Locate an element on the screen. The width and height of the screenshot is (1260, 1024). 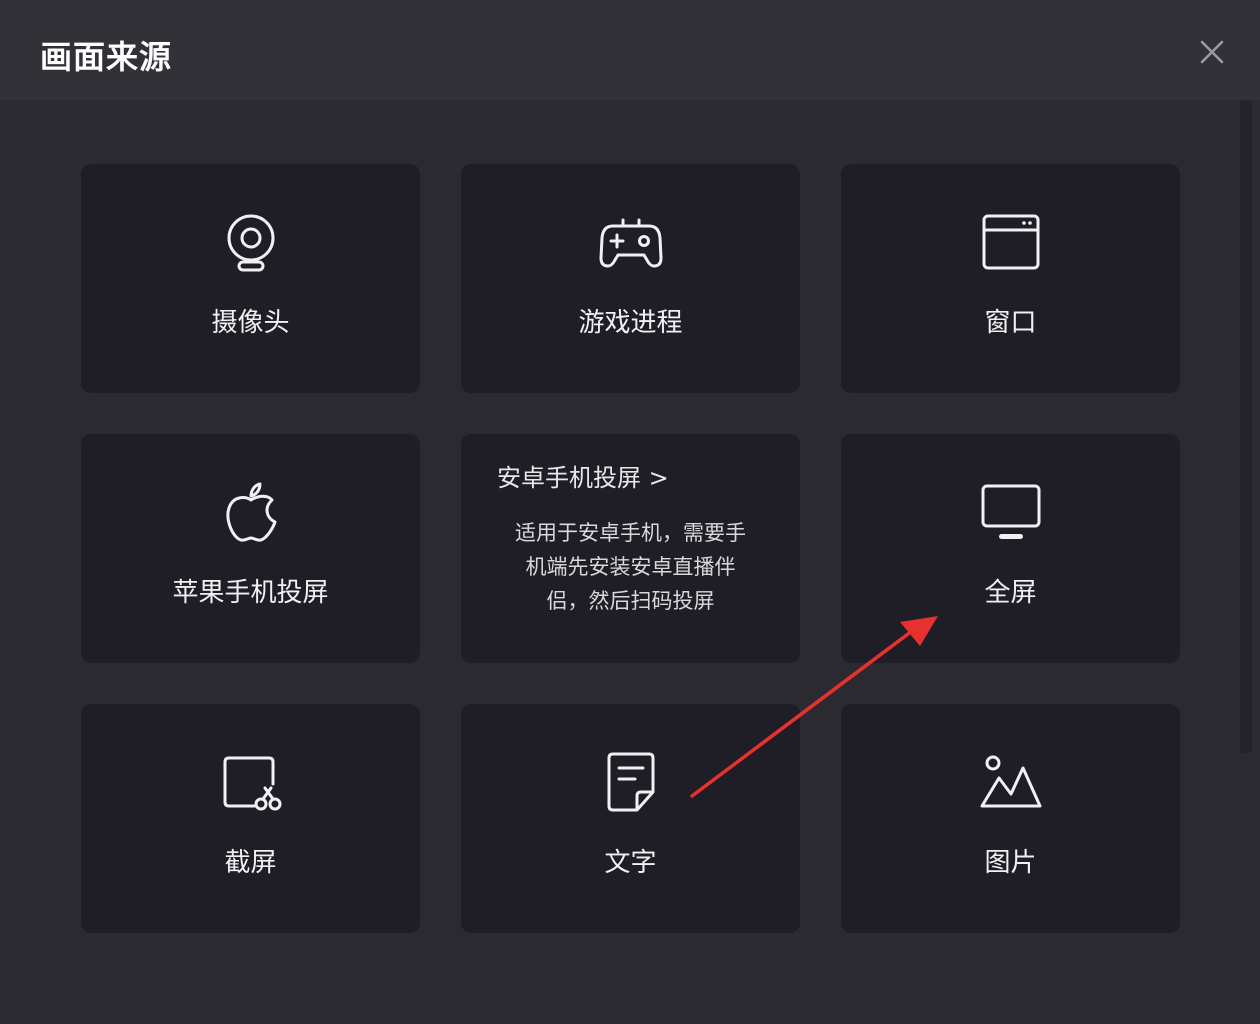
close-icon is located at coordinates (1212, 52).